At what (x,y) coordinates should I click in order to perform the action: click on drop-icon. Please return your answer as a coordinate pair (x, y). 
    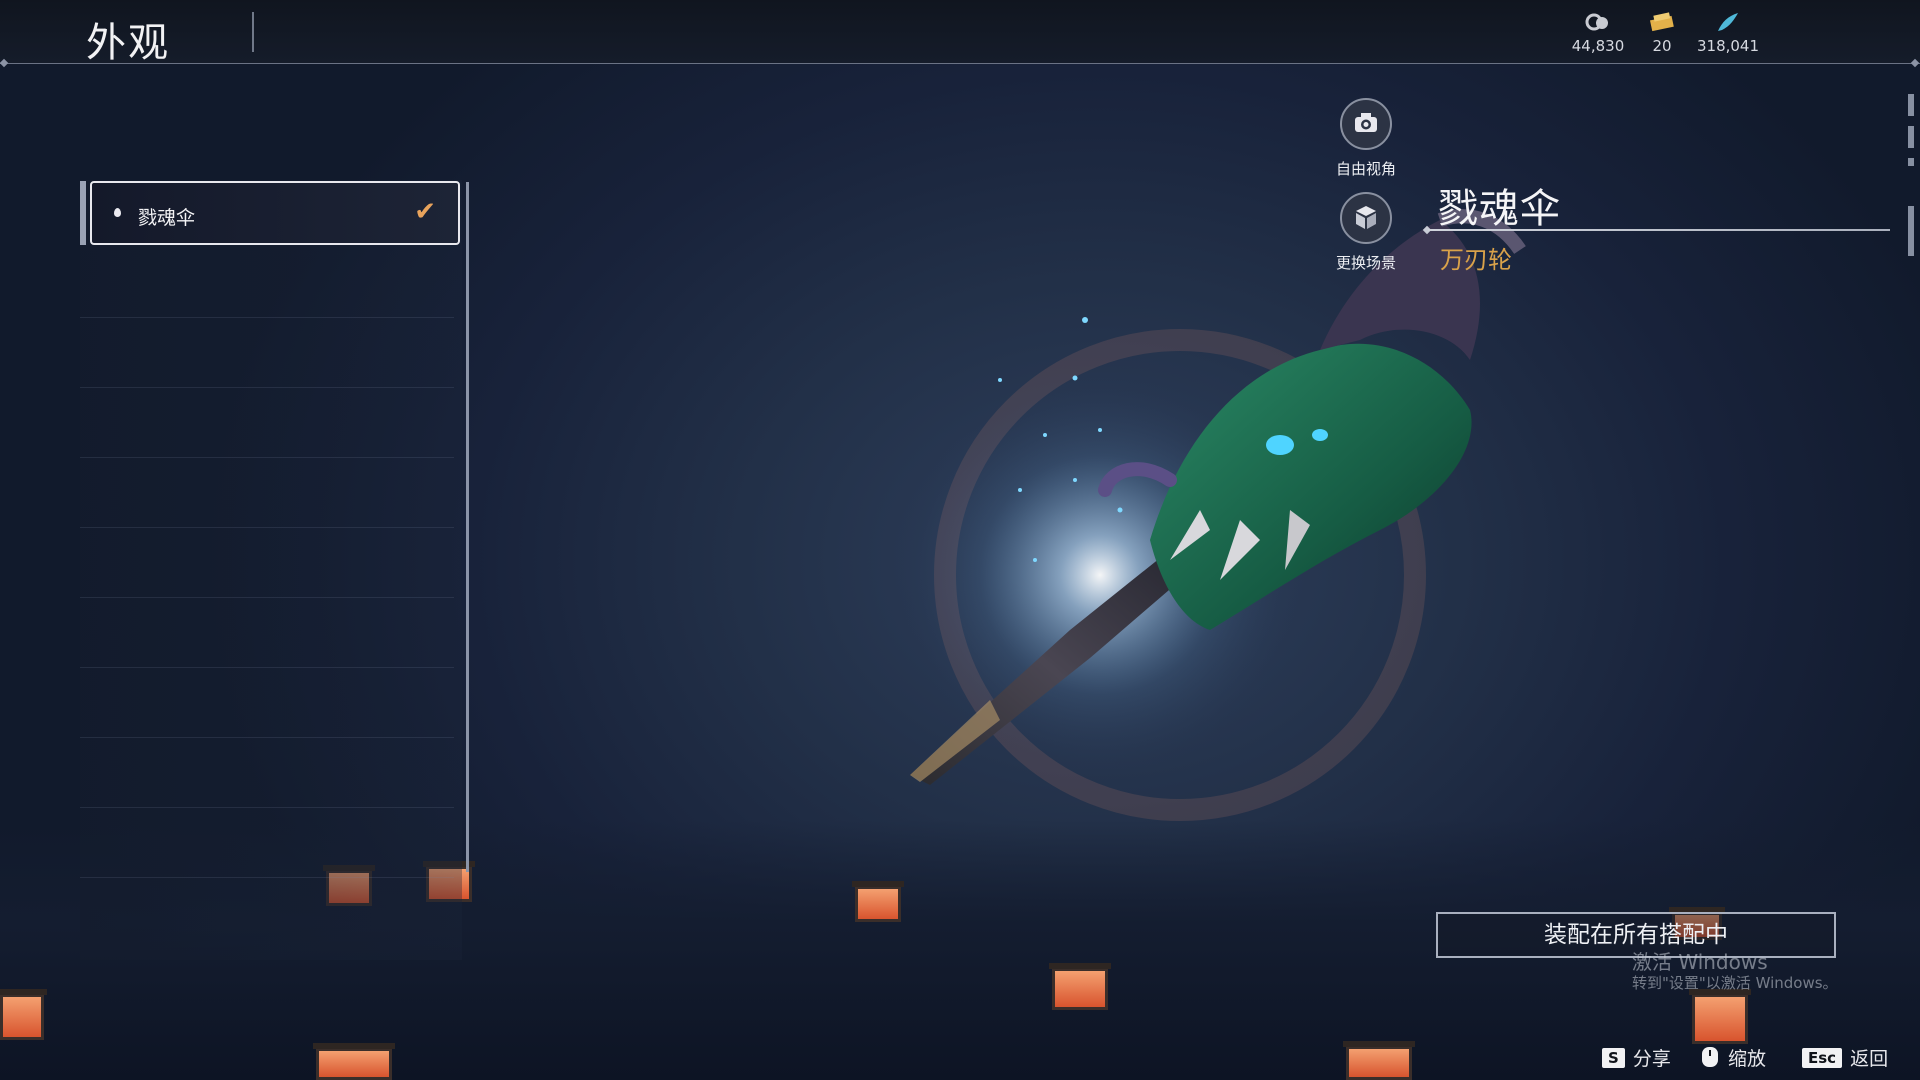
    Looking at the image, I should click on (117, 212).